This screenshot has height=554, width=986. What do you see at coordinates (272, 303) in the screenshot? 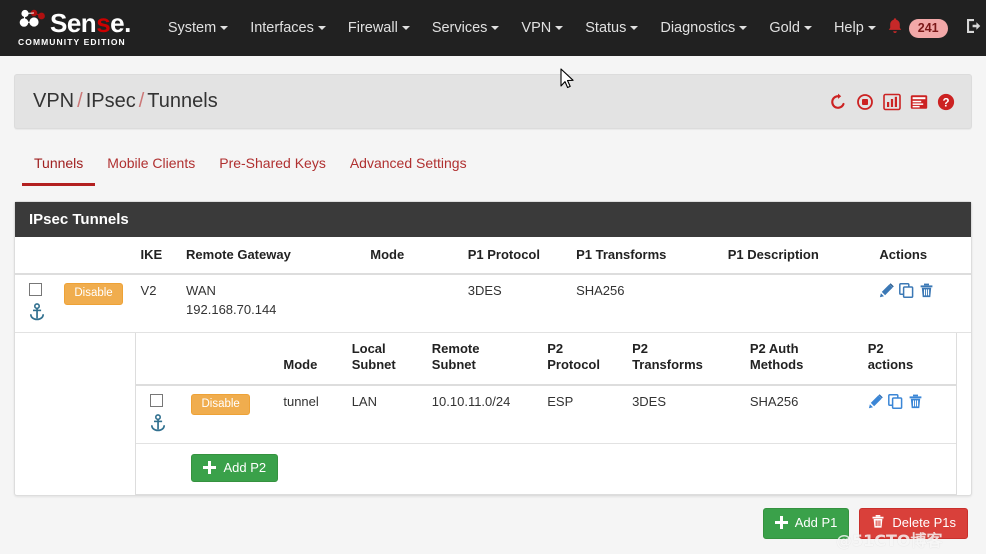
I see `p1-remote-gateway-cell: WAN 192.168.70.144` at bounding box center [272, 303].